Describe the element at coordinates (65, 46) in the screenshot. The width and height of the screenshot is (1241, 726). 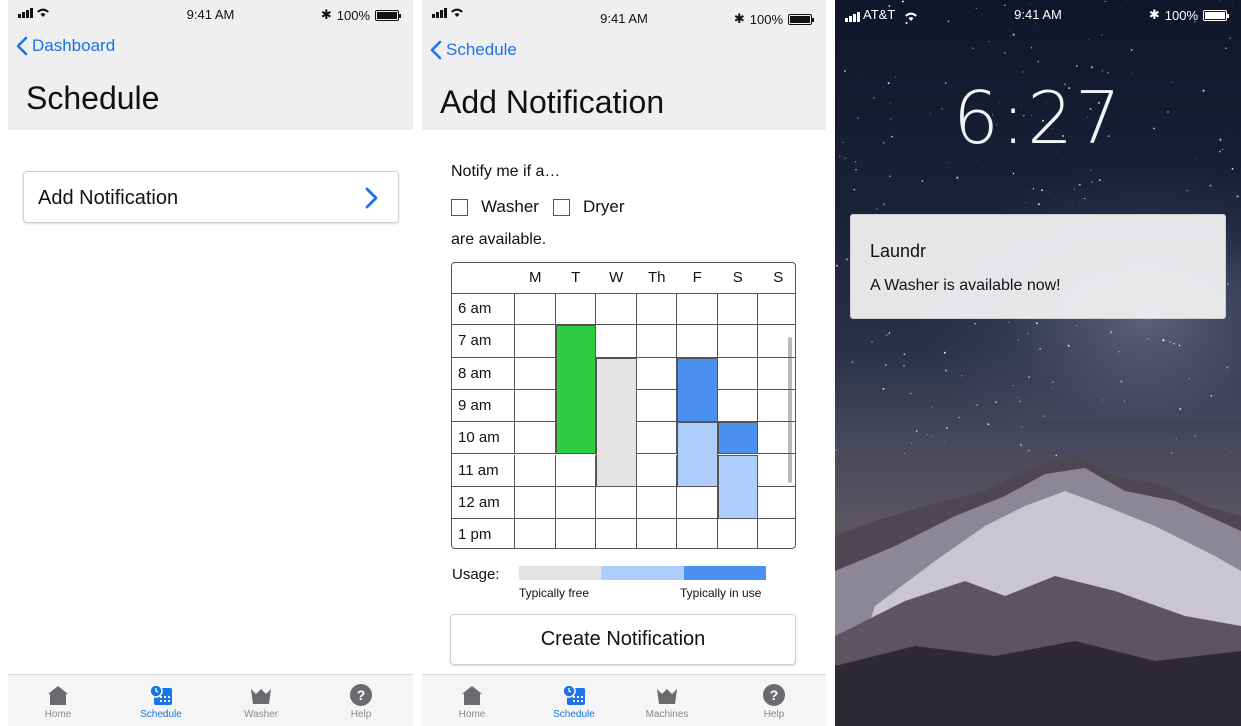
I see `back-button: Dashboard` at that location.